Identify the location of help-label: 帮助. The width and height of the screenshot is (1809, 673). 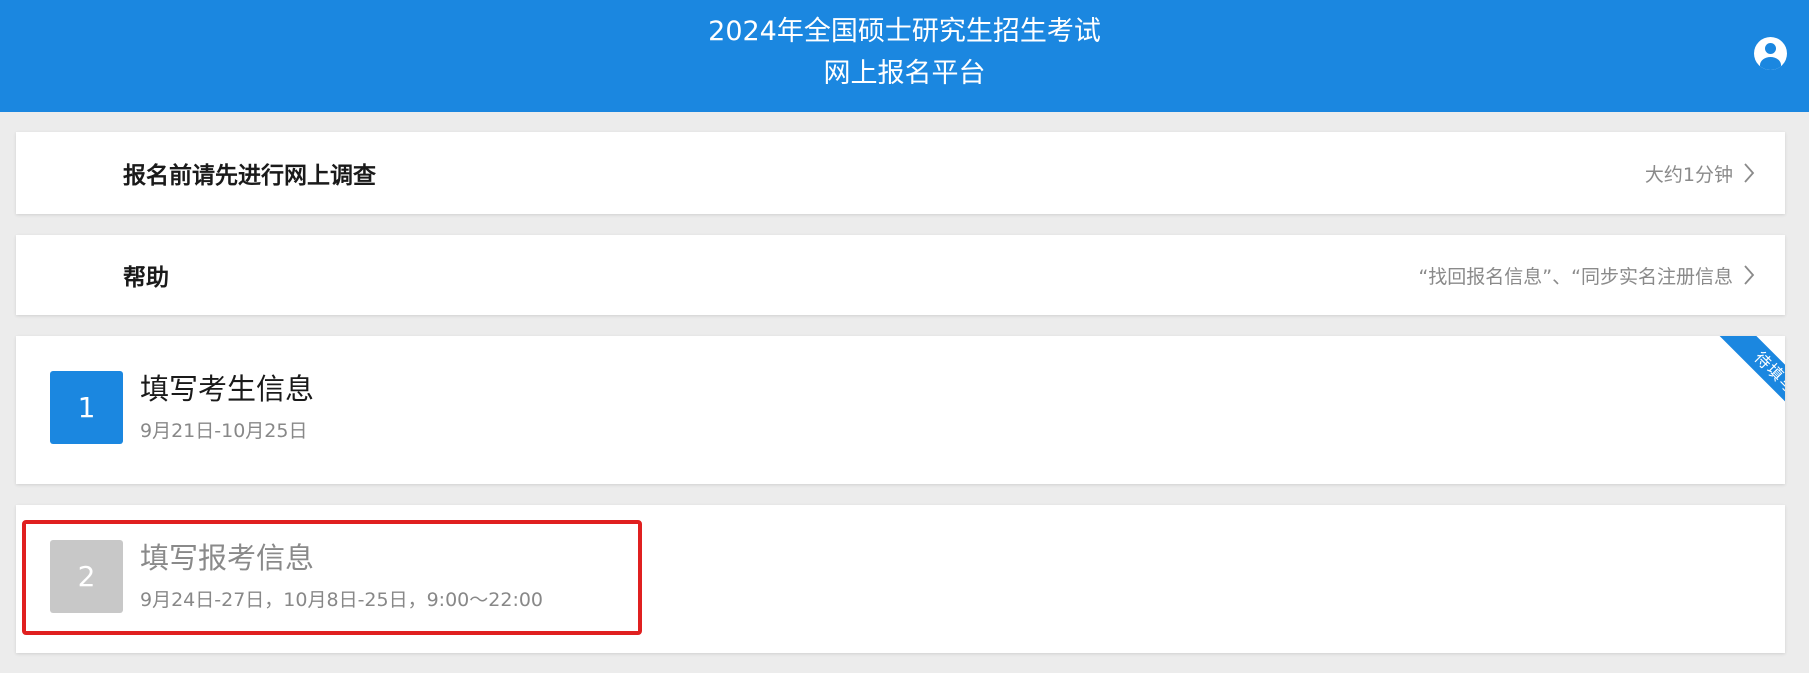
(146, 278).